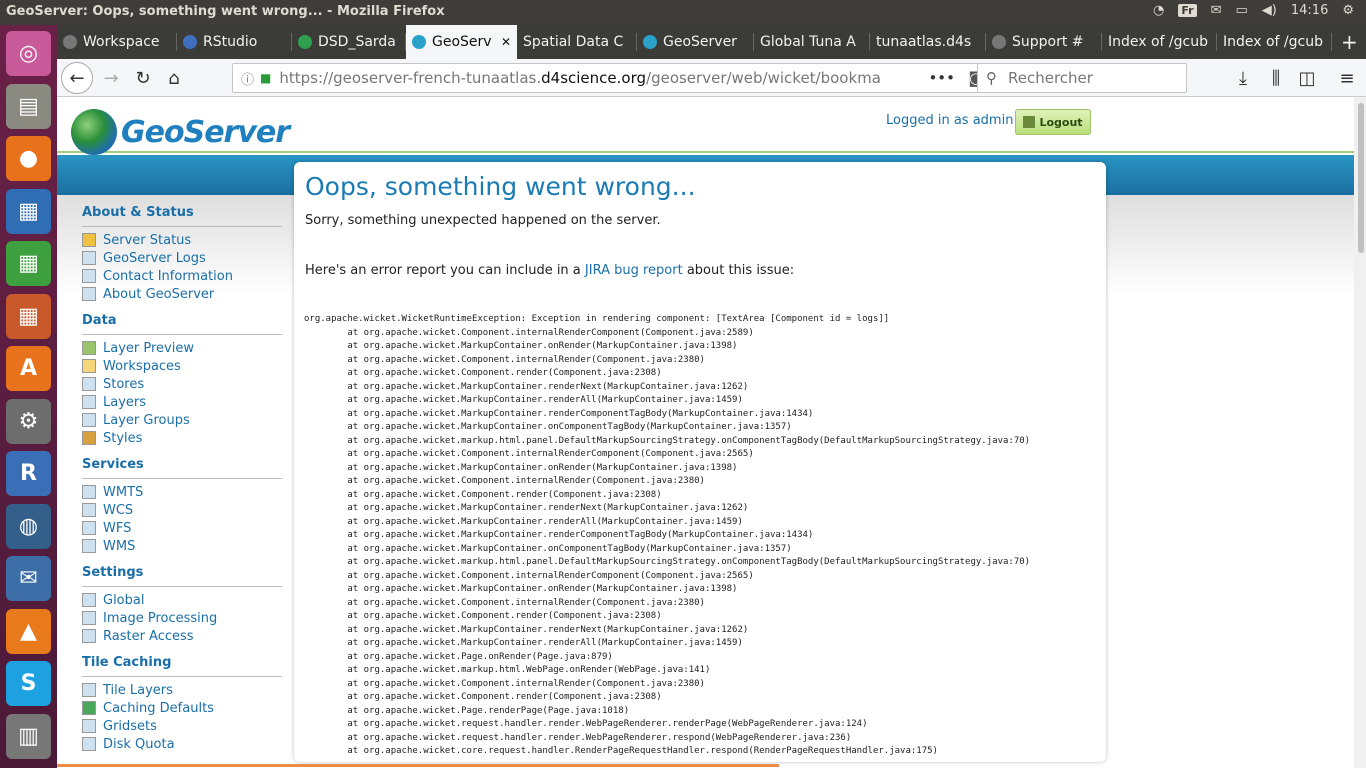 The height and width of the screenshot is (768, 1366). Describe the element at coordinates (154, 258) in the screenshot. I see `sidebar-item-label: GeoServer Logs` at that location.